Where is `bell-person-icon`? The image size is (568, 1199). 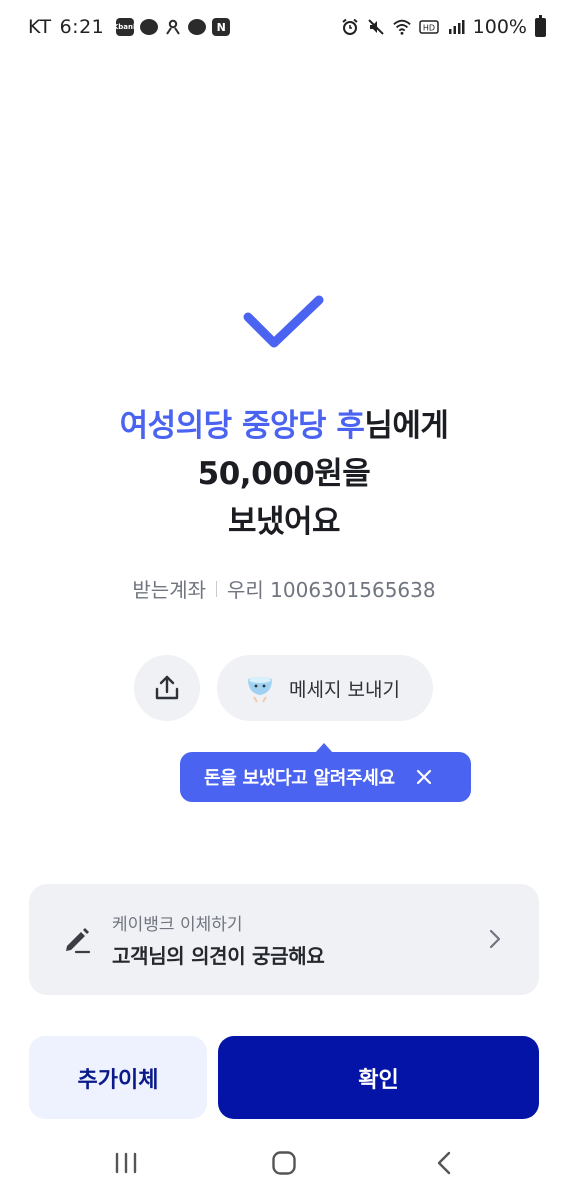 bell-person-icon is located at coordinates (173, 27).